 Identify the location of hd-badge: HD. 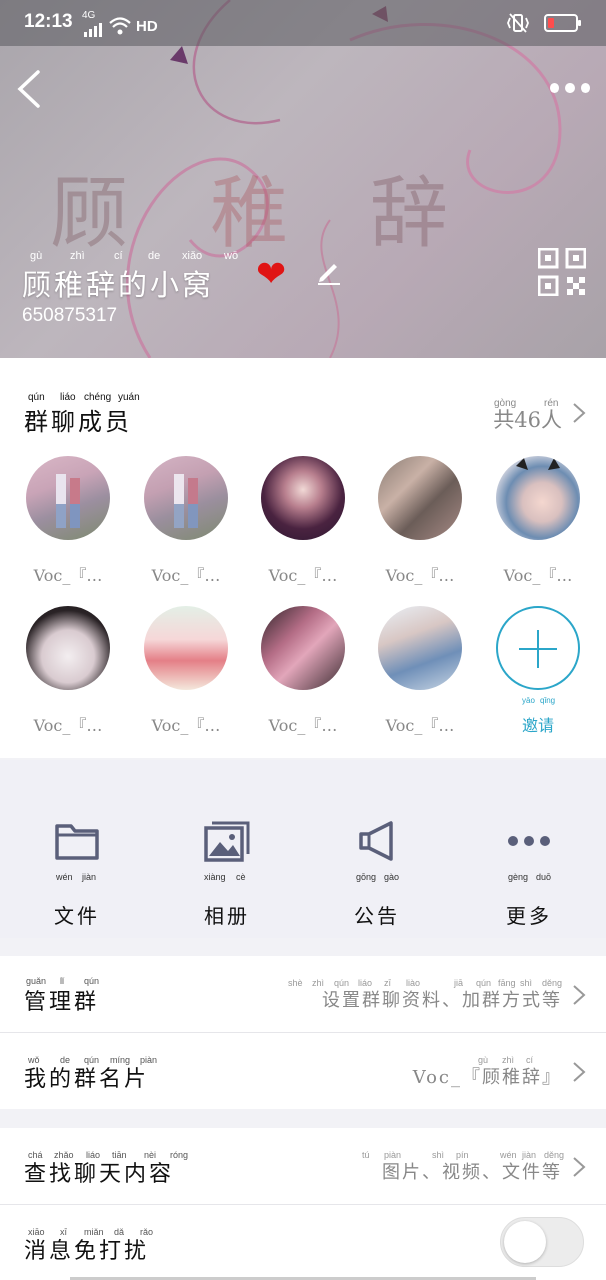
(147, 26).